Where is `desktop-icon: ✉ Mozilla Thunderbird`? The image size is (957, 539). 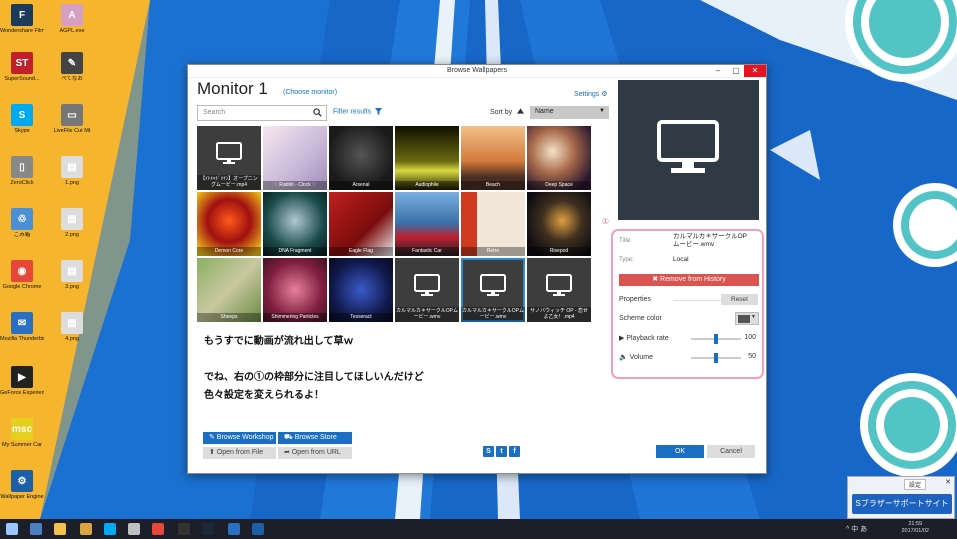 desktop-icon: ✉ Mozilla Thunderbird is located at coordinates (22, 327).